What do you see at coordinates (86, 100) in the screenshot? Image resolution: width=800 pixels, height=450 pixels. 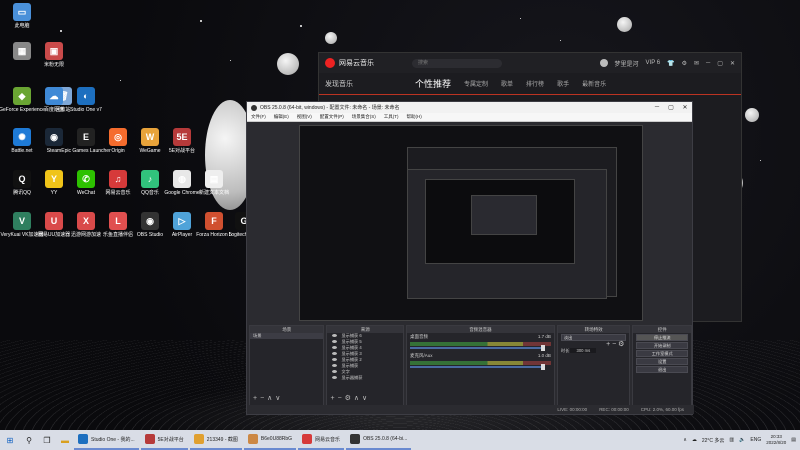 I see `desktop-icon: ◐ Studio One v7` at bounding box center [86, 100].